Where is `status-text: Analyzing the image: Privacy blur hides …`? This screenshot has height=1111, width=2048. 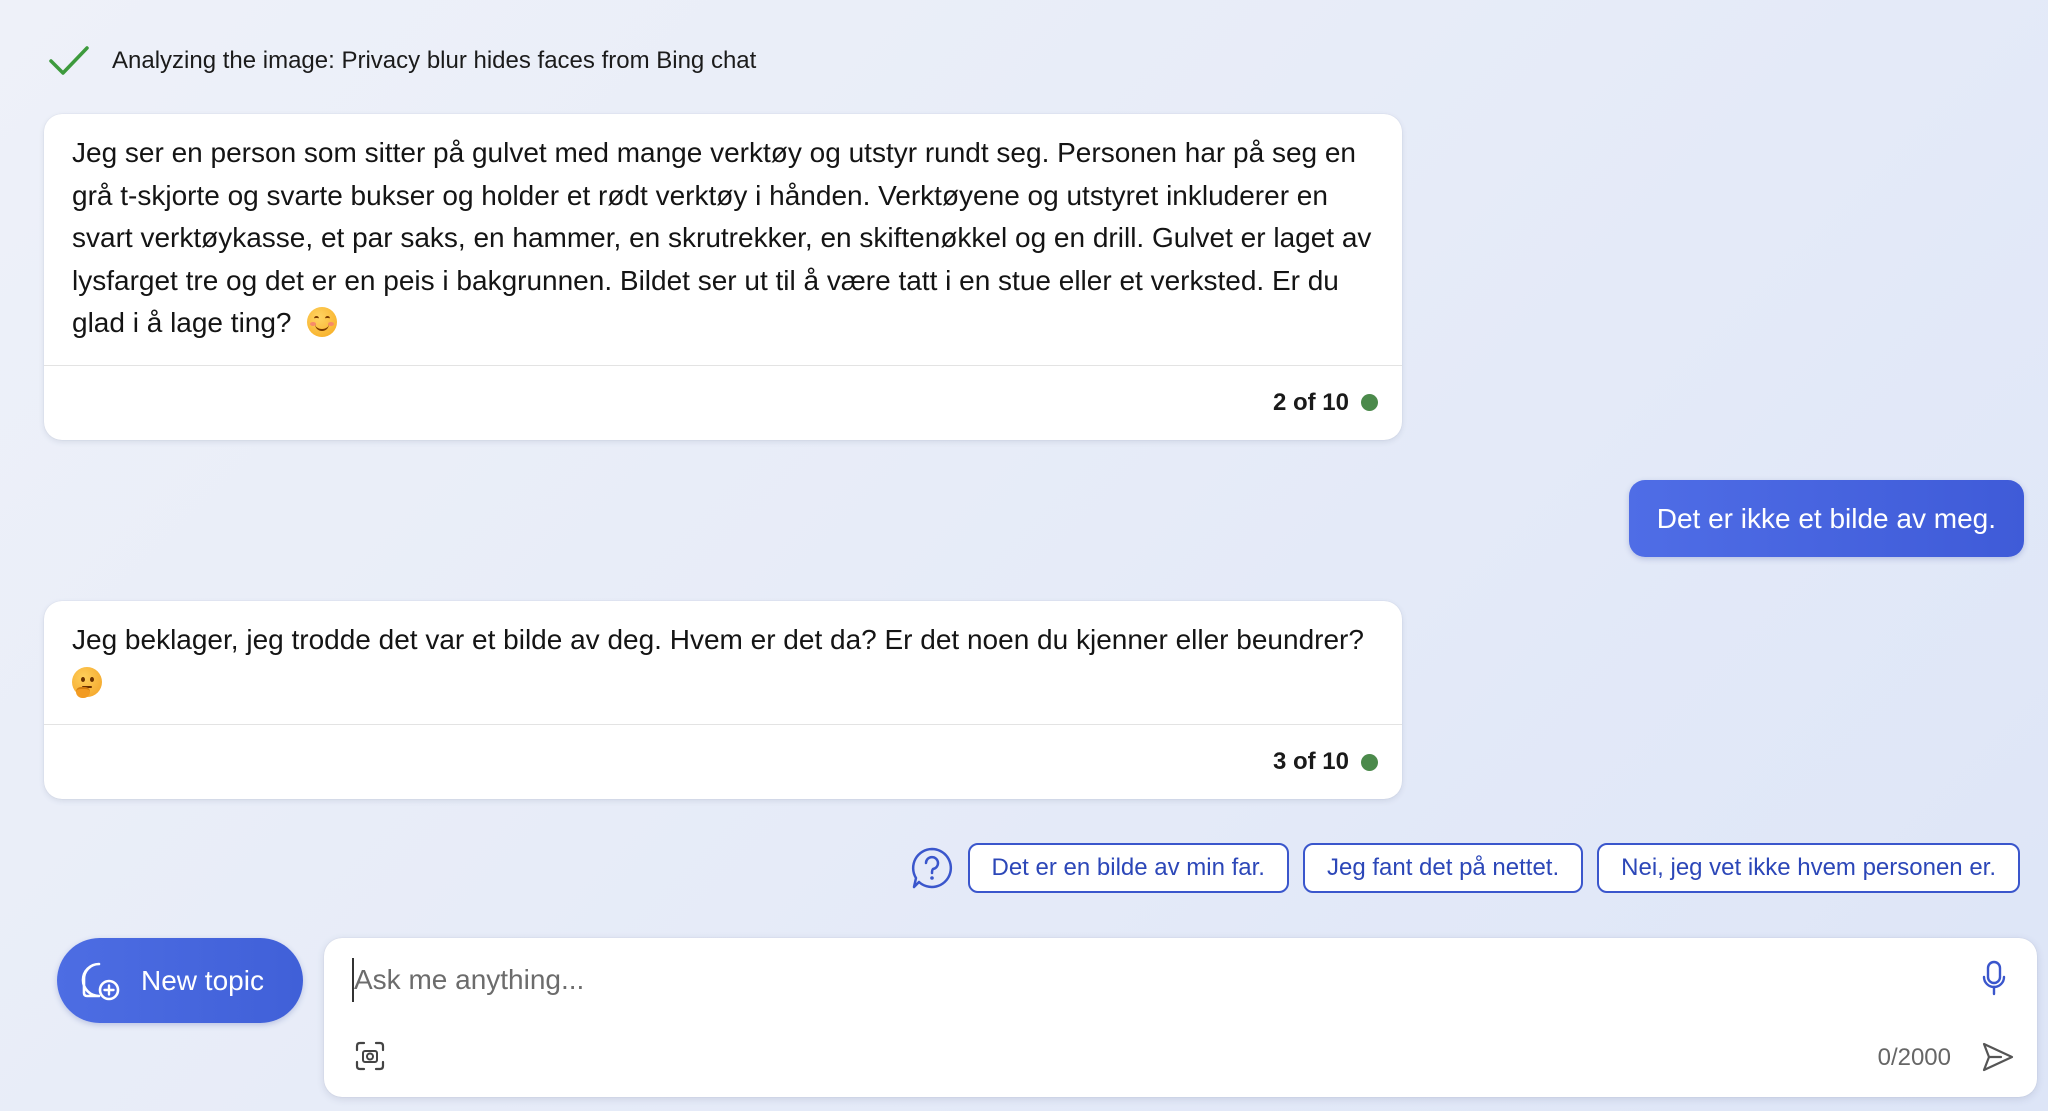
status-text: Analyzing the image: Privacy blur hides … is located at coordinates (434, 60).